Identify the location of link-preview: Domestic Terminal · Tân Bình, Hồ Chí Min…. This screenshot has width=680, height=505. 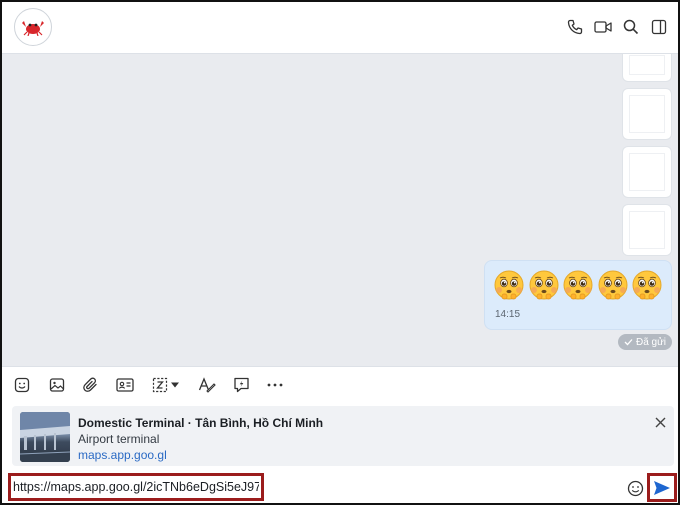
(343, 436).